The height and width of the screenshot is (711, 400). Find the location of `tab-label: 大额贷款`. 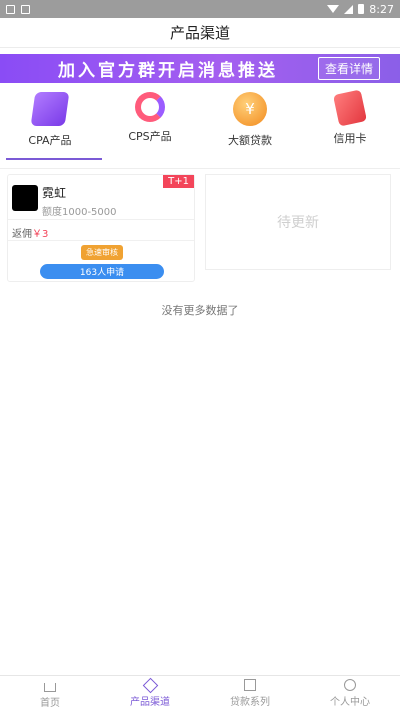

tab-label: 大额贷款 is located at coordinates (250, 140).